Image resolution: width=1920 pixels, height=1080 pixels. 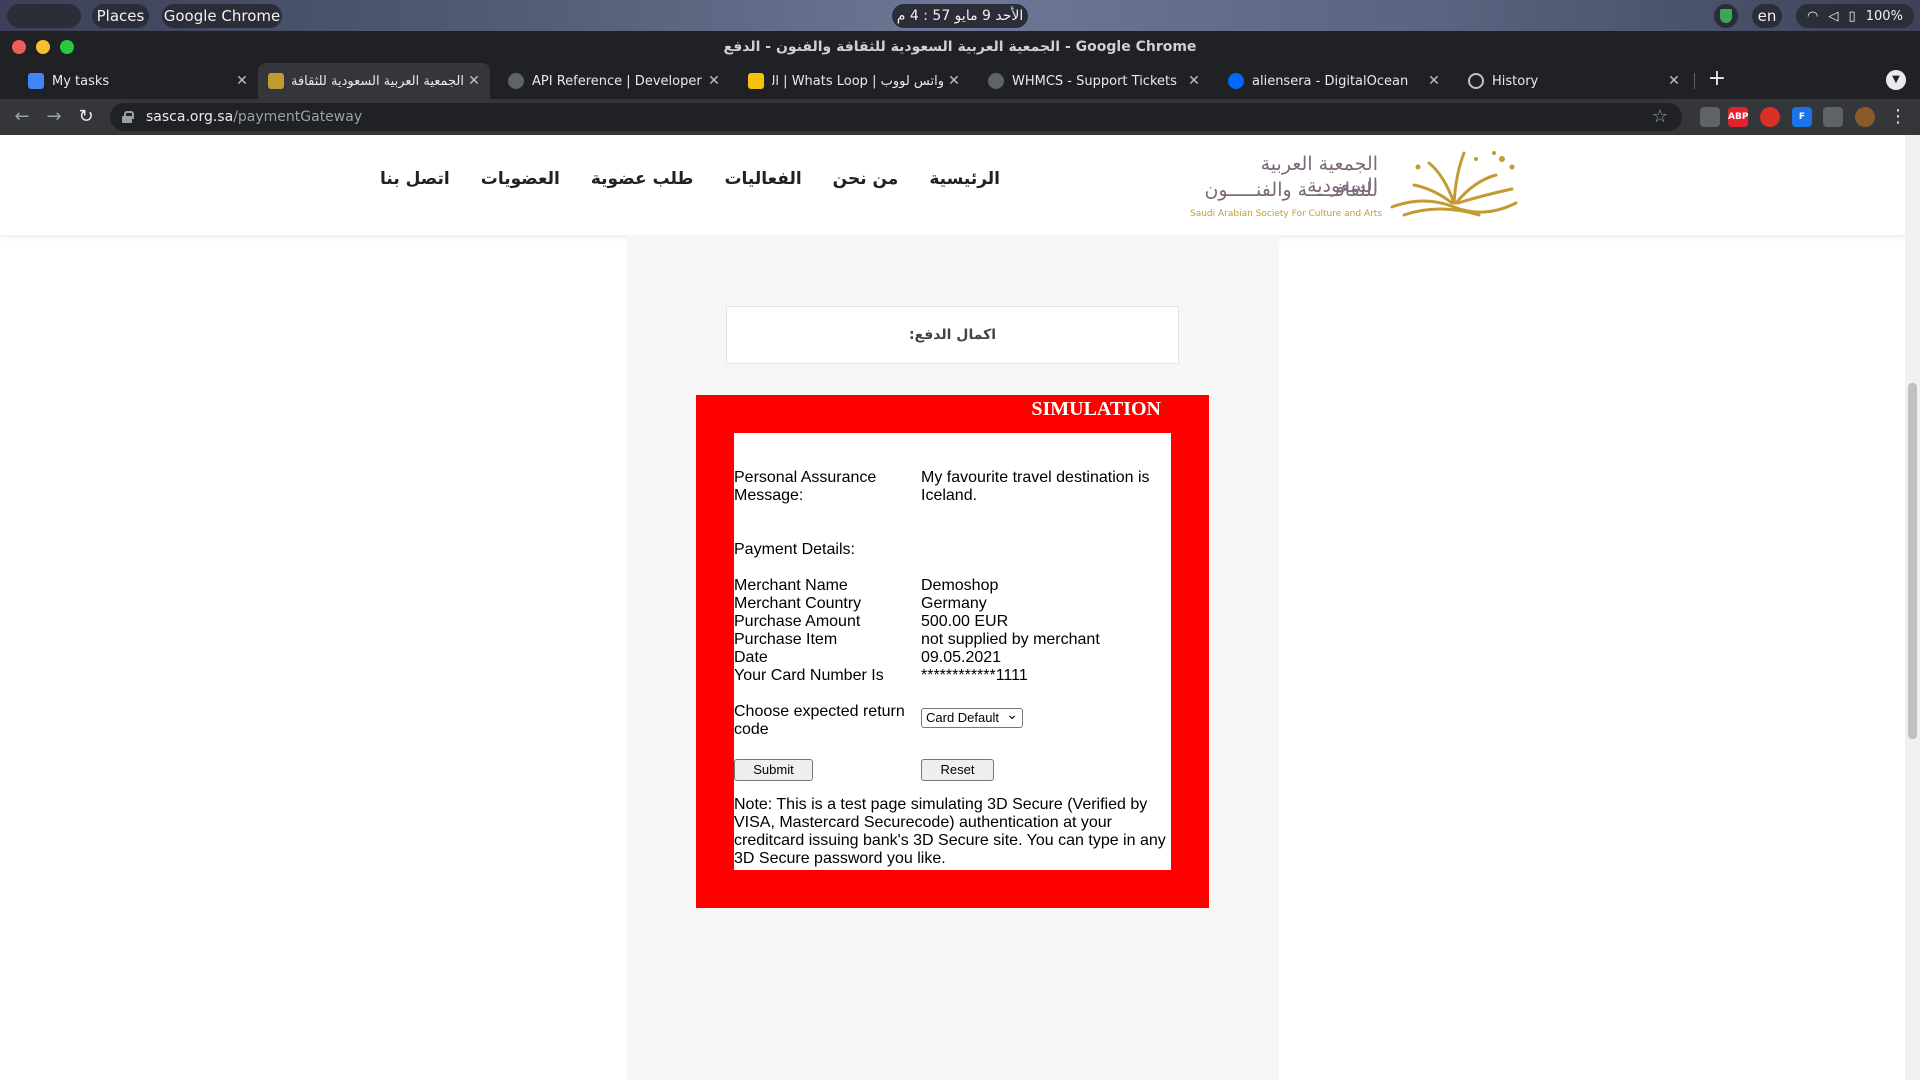 I want to click on return-code-select: Card Default, so click(x=972, y=716).